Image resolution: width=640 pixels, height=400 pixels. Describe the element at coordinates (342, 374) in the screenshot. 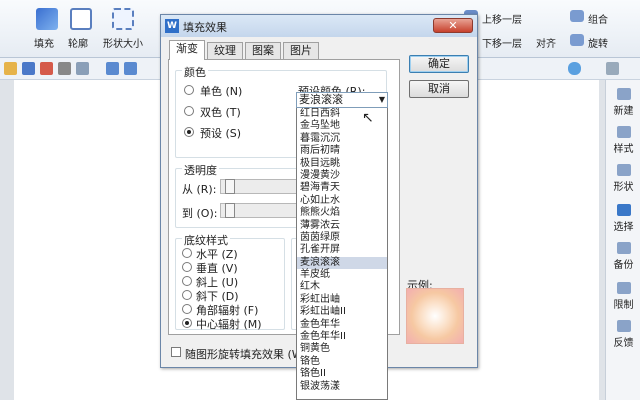

I see `preset-option: 铬色II` at that location.